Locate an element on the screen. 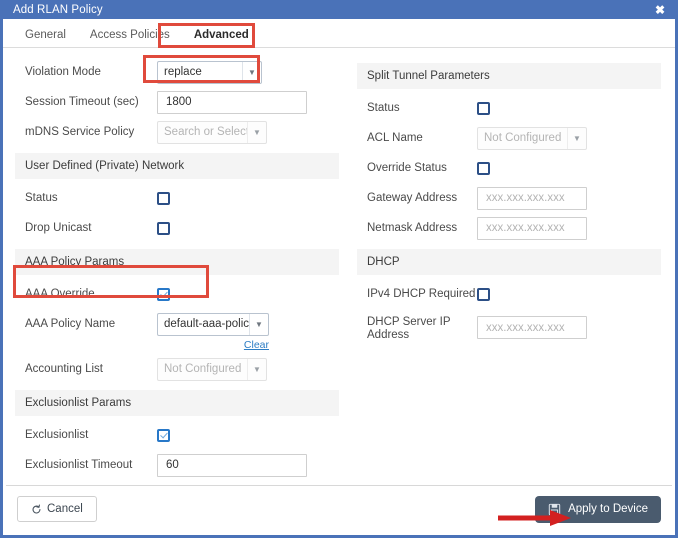  dhcp-server-ip-label: DHCP Server IP Address is located at coordinates (409, 328).